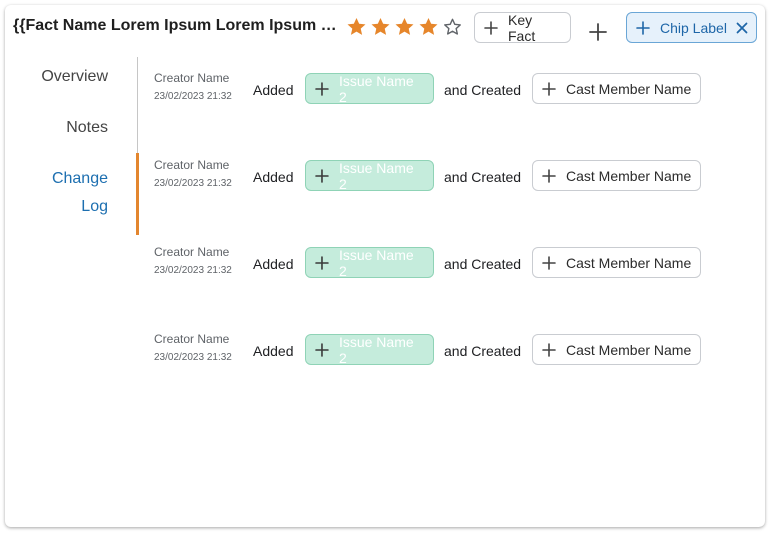 This screenshot has width=770, height=533. Describe the element at coordinates (72, 146) in the screenshot. I see `side-nav: Overview Notes Change Log` at that location.